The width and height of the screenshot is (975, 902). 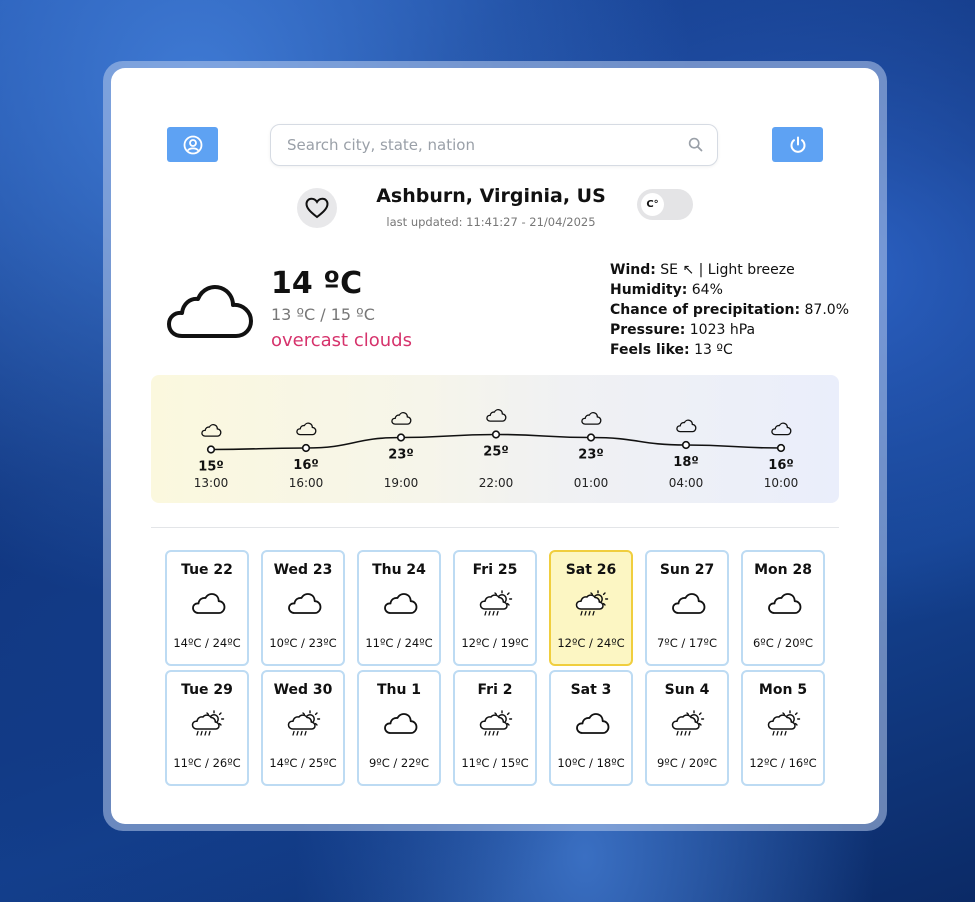 I want to click on day-temp-range: 11ºC / 24ºC, so click(x=399, y=643).